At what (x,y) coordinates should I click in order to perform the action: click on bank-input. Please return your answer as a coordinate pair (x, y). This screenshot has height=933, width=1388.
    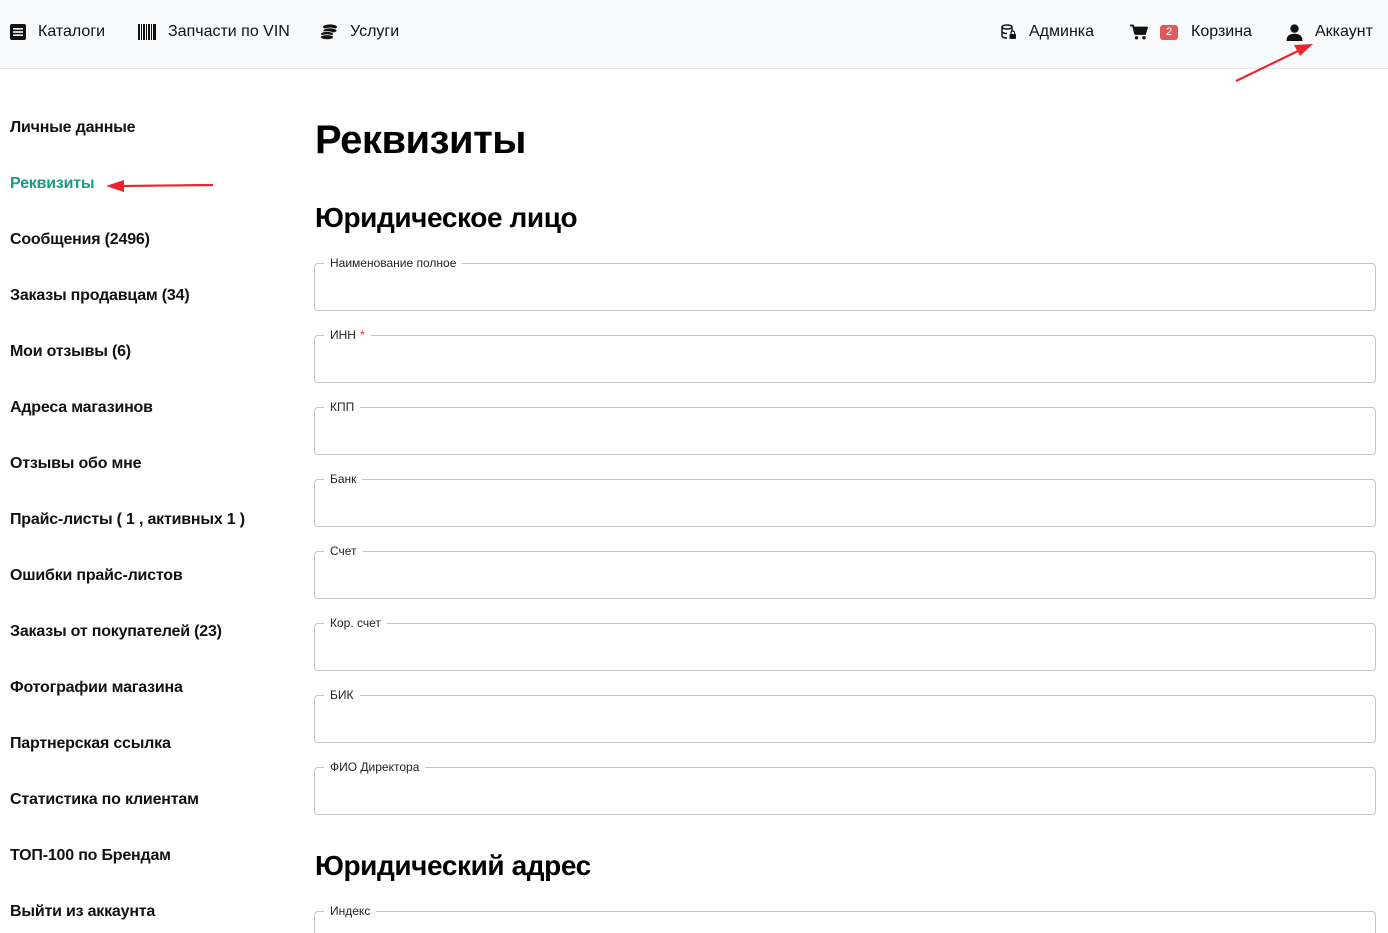
    Looking at the image, I should click on (845, 503).